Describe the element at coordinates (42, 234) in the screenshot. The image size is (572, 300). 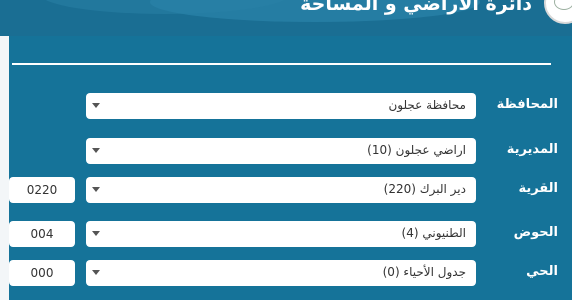
I see `basin-code-input: 004` at that location.